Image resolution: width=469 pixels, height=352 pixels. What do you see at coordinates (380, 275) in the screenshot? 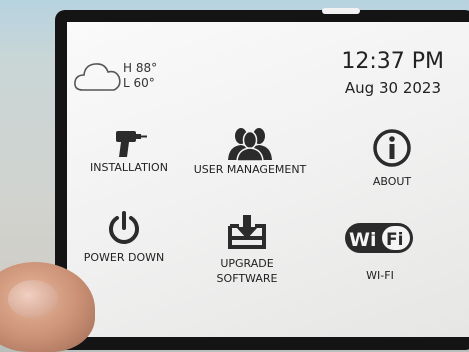
I see `wifi-label: WI-FI` at bounding box center [380, 275].